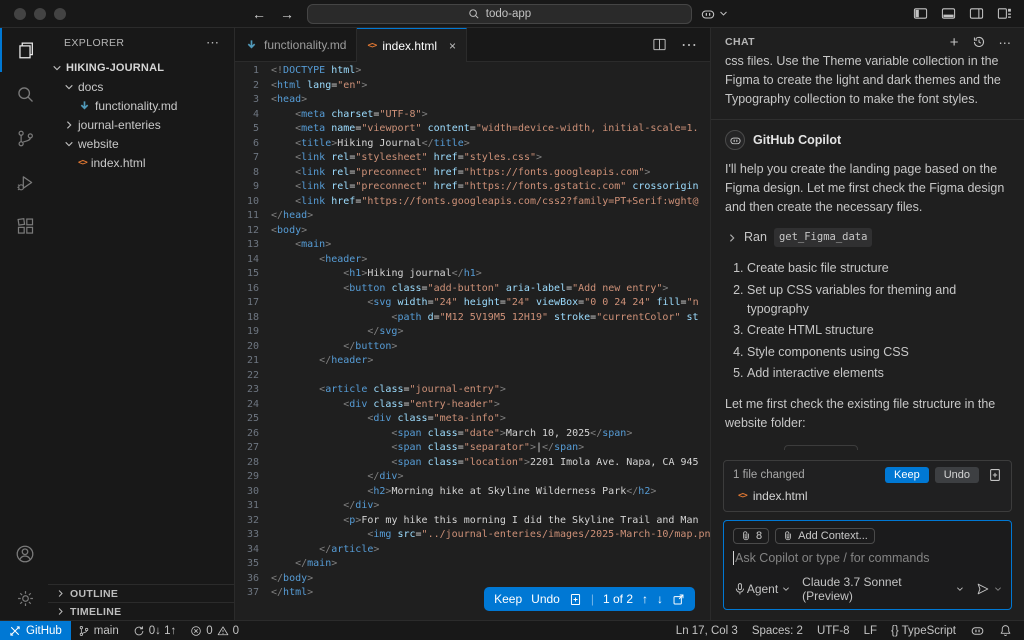  I want to click on line-number: 8, so click(255, 172).